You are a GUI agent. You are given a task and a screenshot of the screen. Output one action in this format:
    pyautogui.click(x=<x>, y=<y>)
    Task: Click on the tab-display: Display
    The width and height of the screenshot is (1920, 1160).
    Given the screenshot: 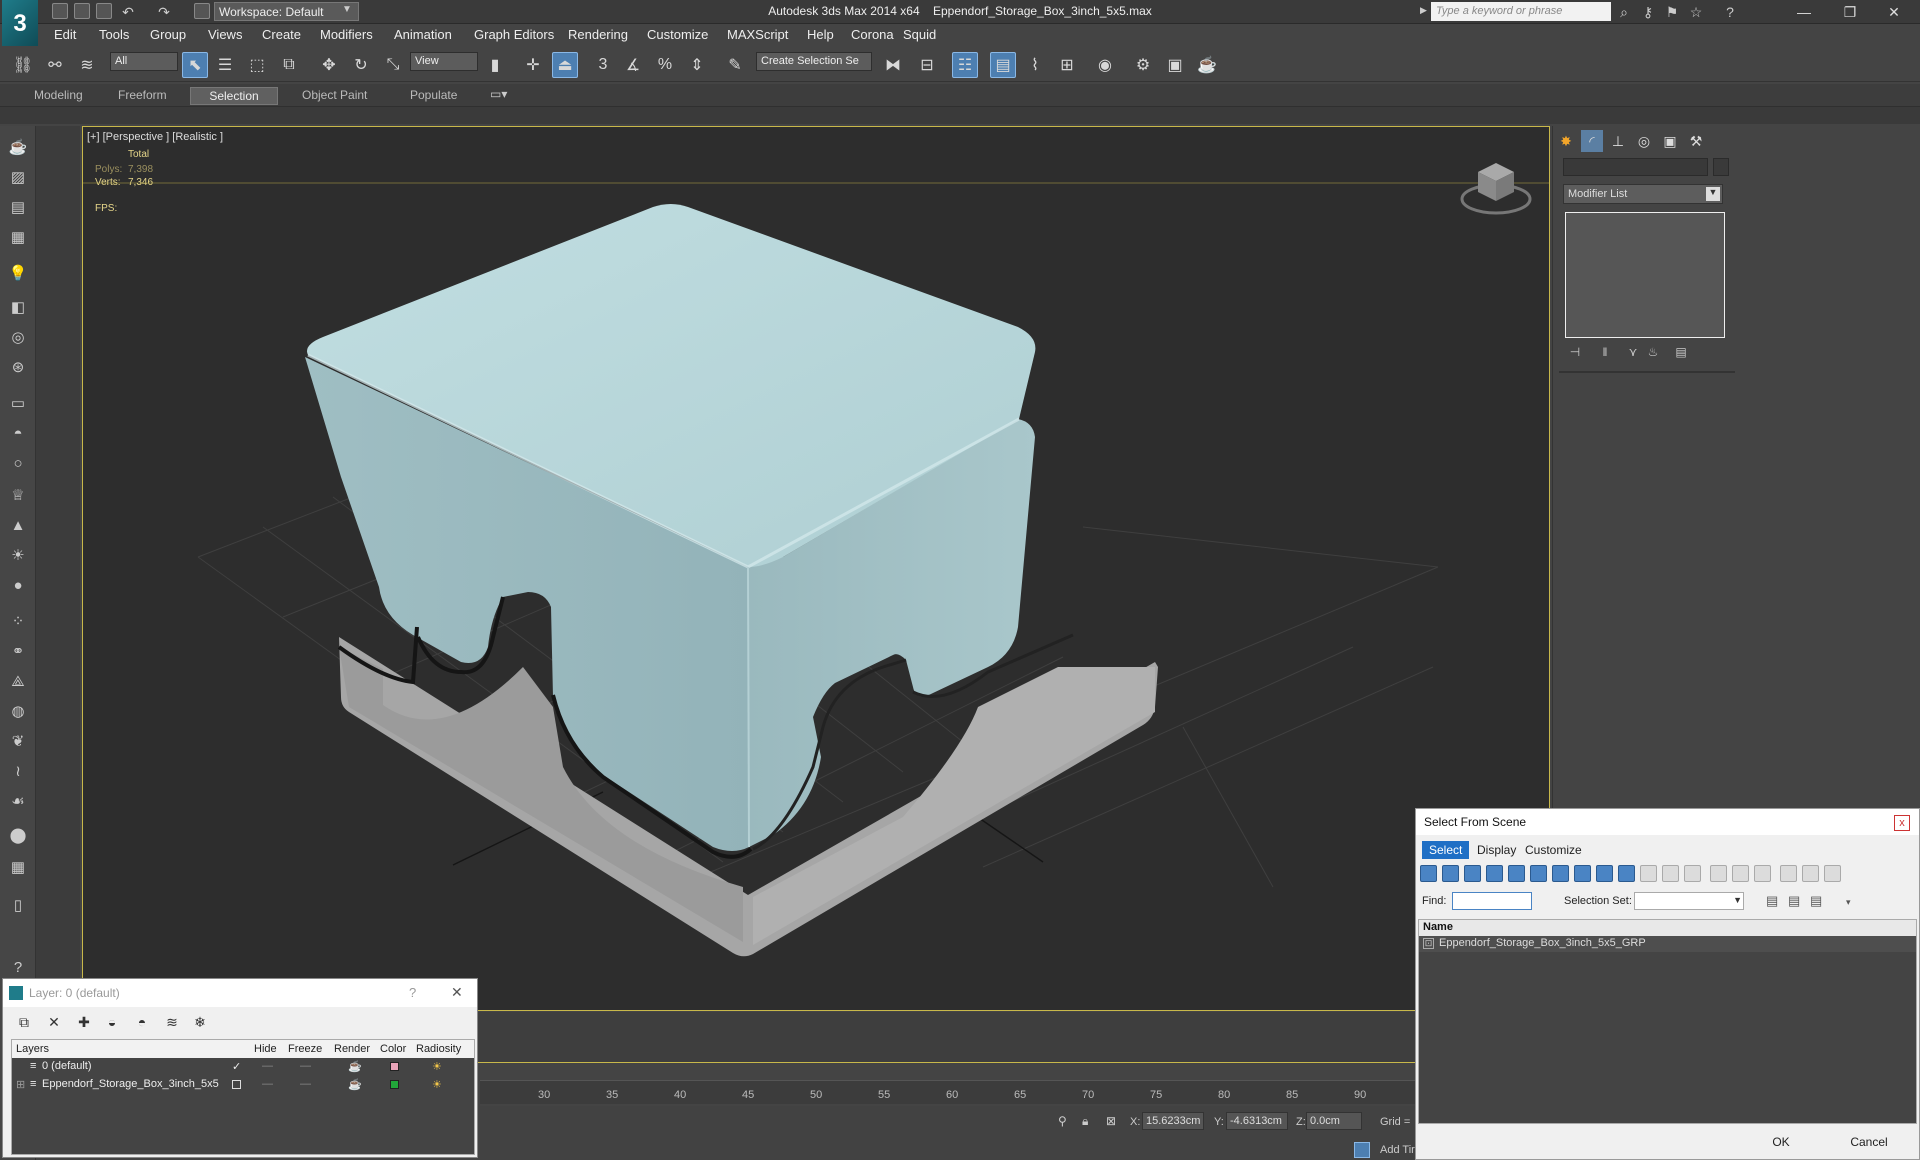 What is the action you would take?
    pyautogui.click(x=1496, y=850)
    